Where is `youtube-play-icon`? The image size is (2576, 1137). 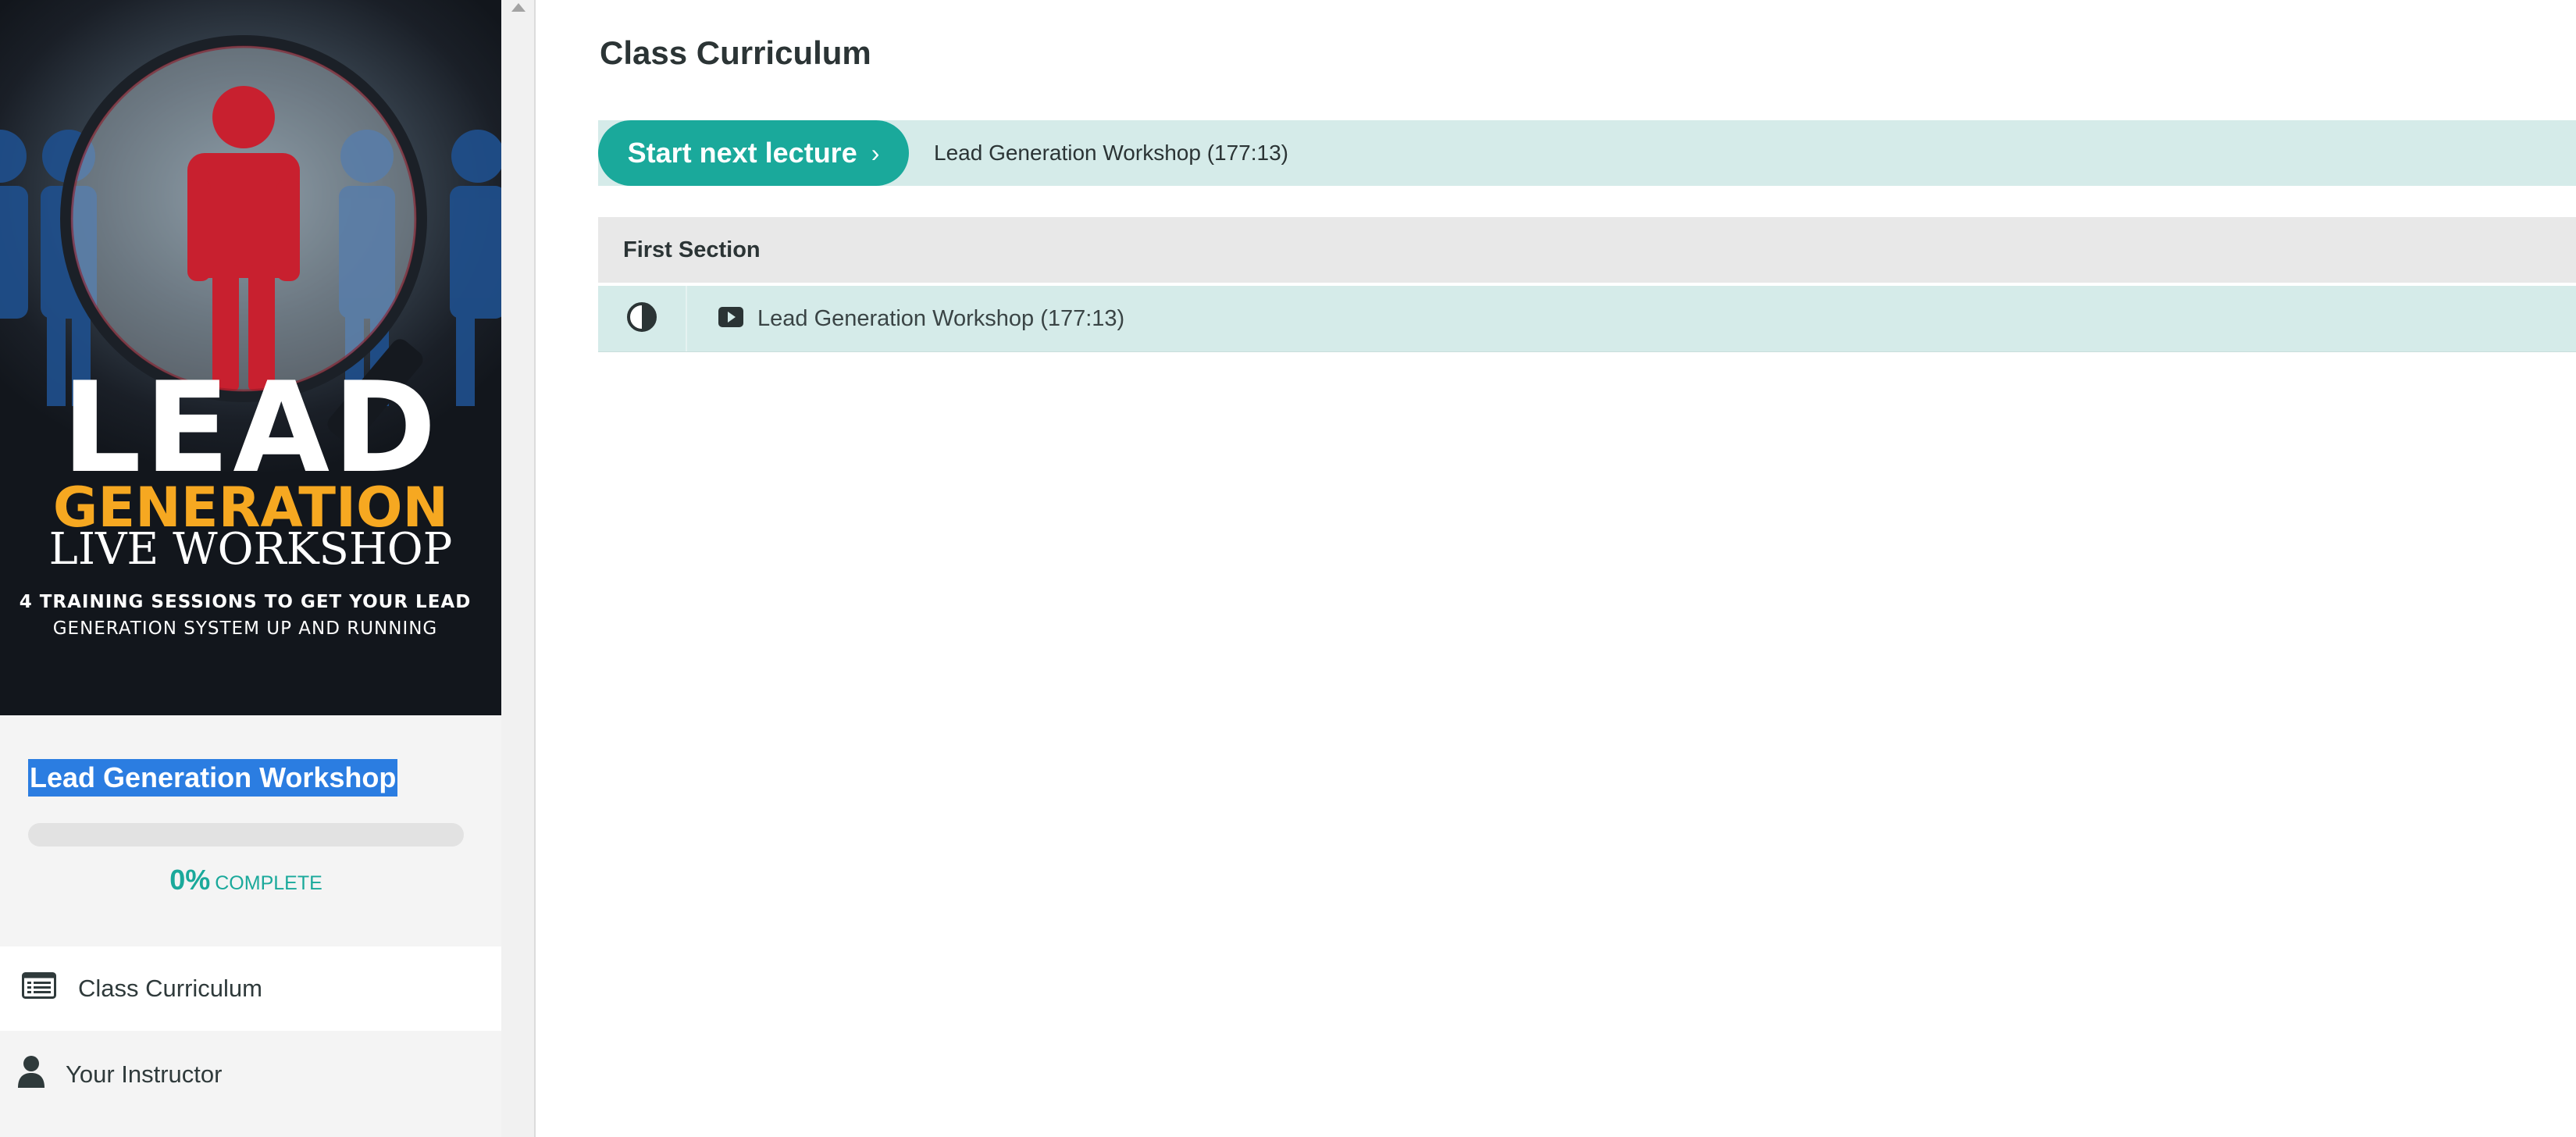
youtube-play-icon is located at coordinates (730, 319).